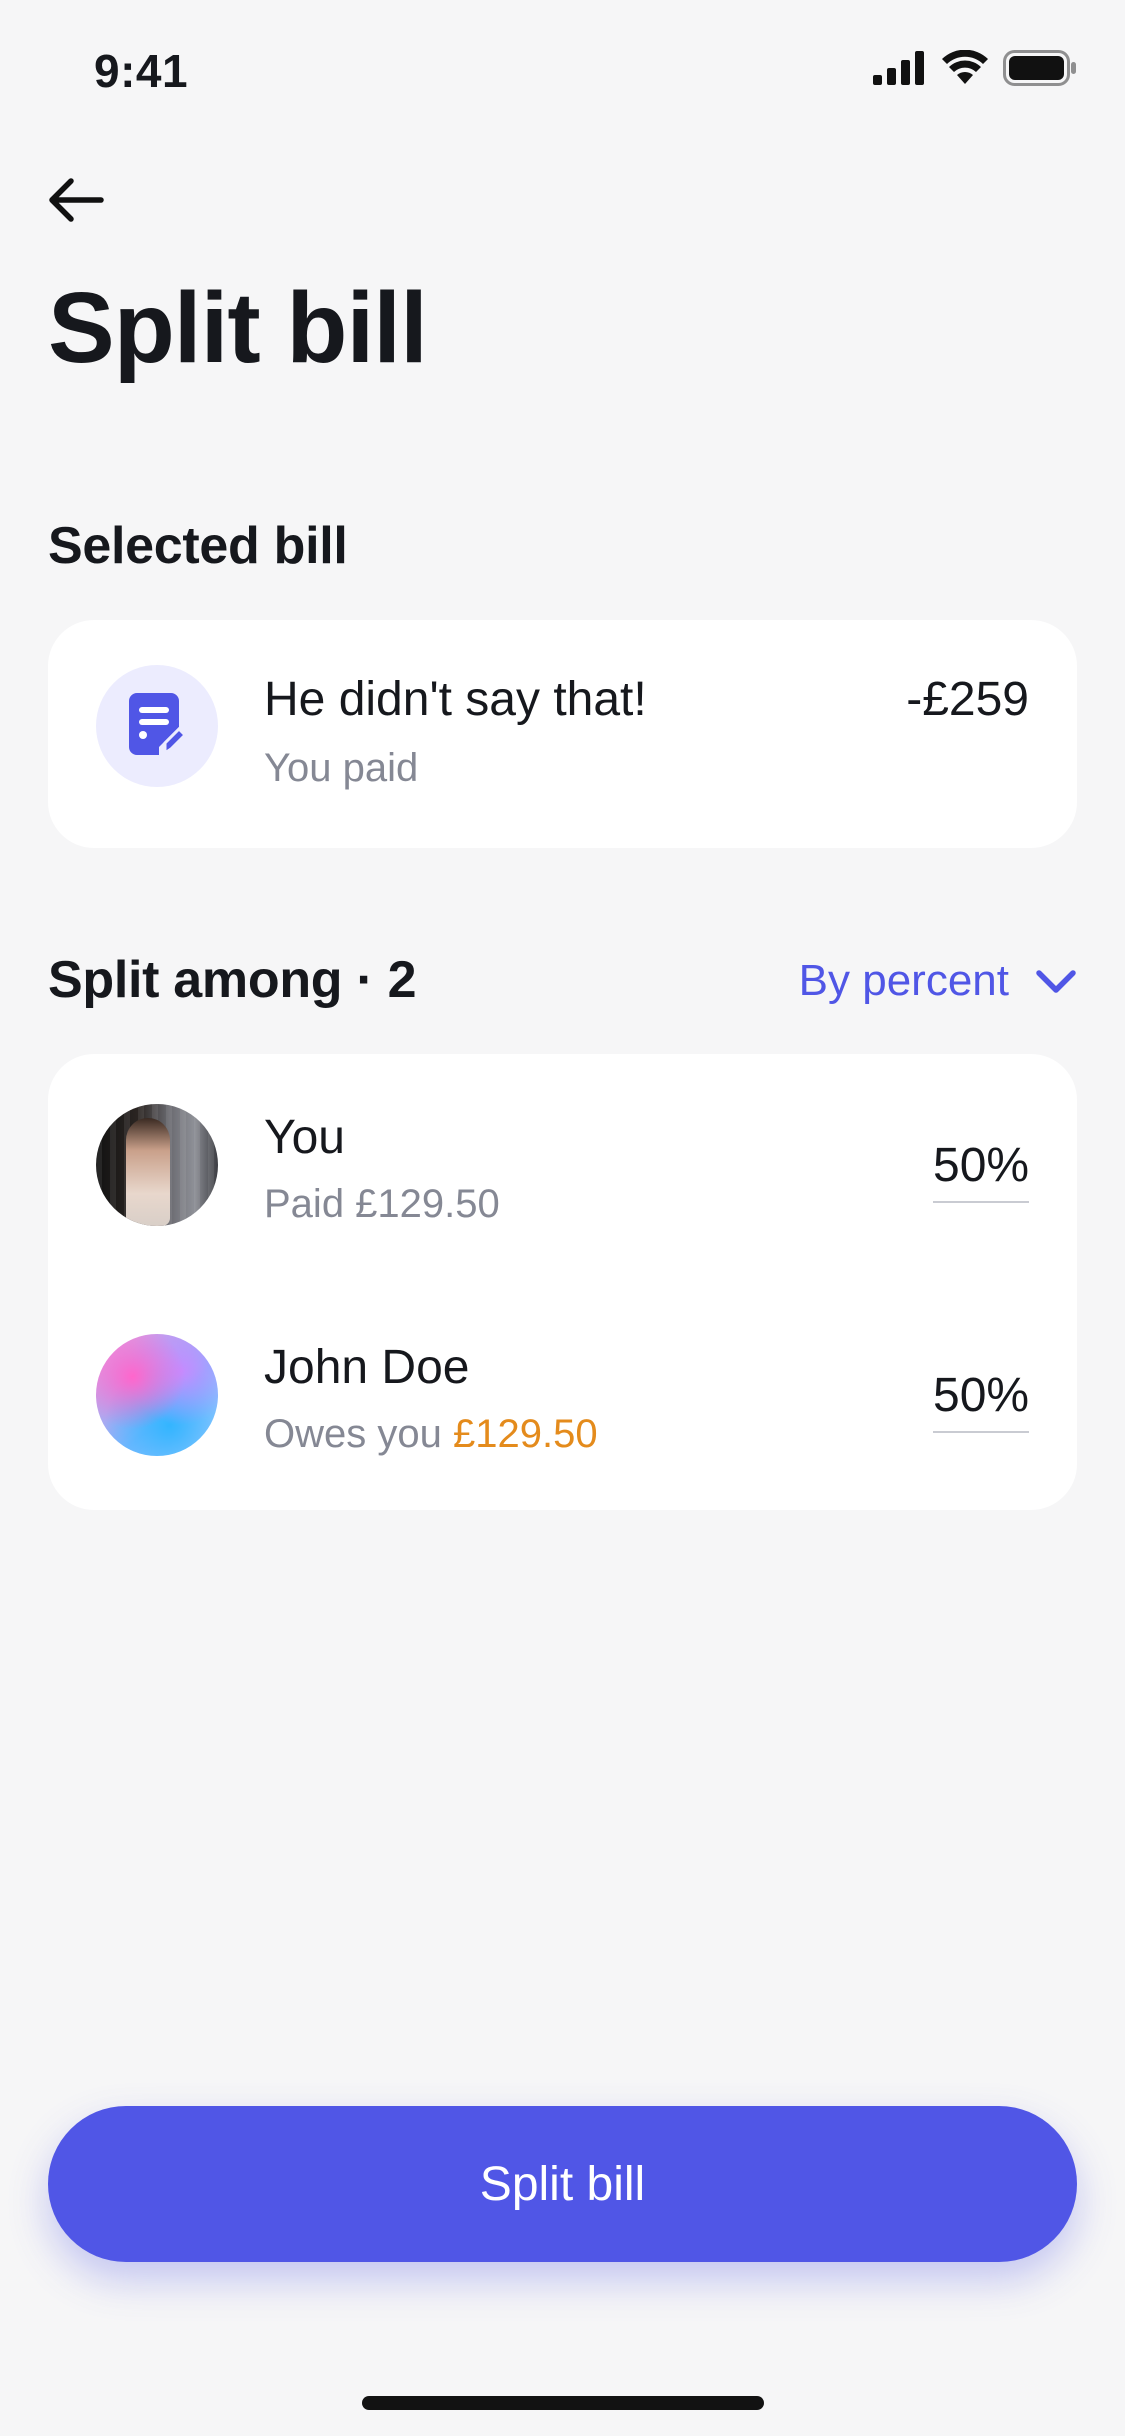 The image size is (1125, 2436). Describe the element at coordinates (238, 328) in the screenshot. I see `page-title: Split bill` at that location.